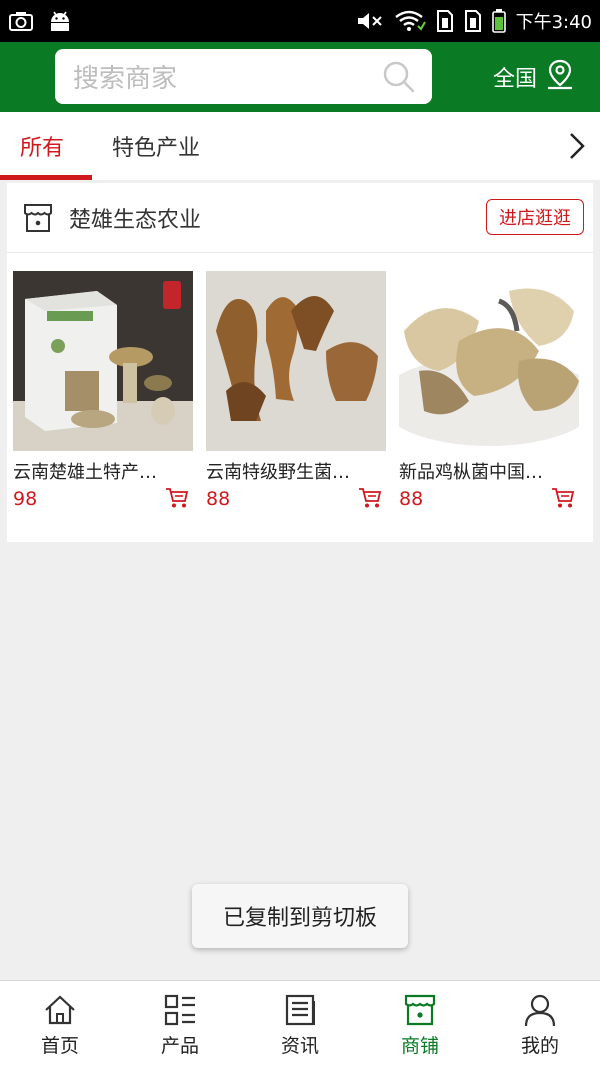 This screenshot has height=1067, width=600. What do you see at coordinates (420, 1044) in the screenshot?
I see `nav-stores-label: 商铺` at bounding box center [420, 1044].